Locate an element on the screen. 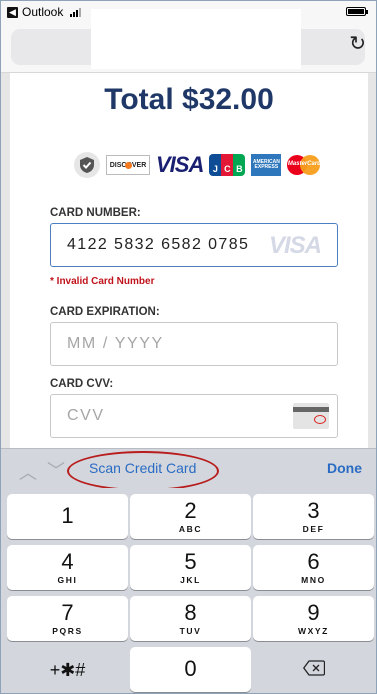 The width and height of the screenshot is (377, 694). redacted-url is located at coordinates (196, 39).